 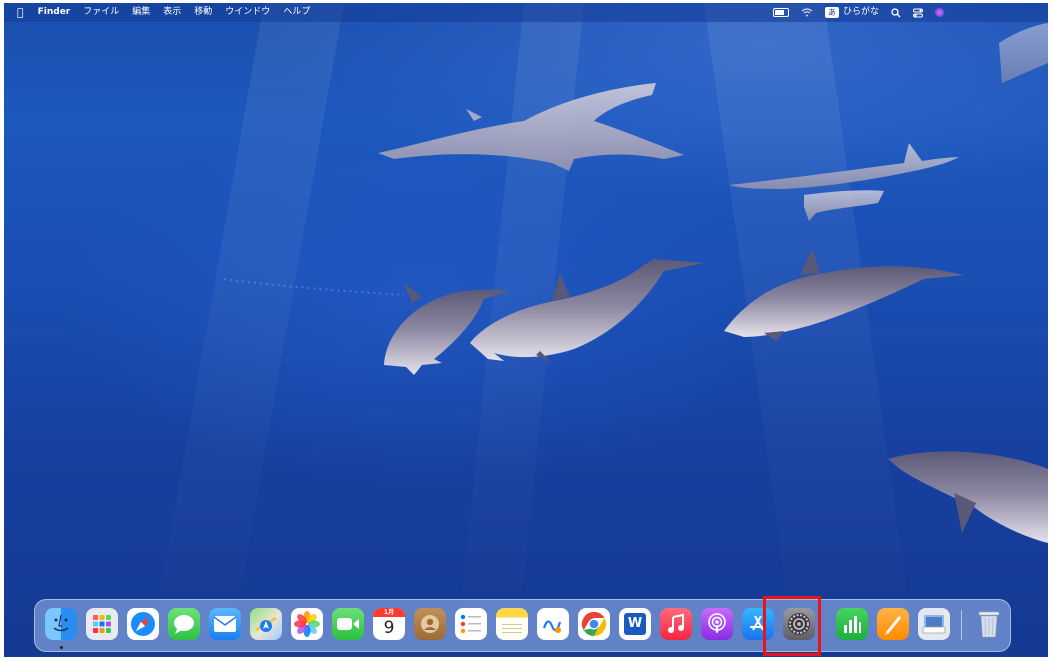 What do you see at coordinates (918, 13) in the screenshot?
I see `control-center-icon` at bounding box center [918, 13].